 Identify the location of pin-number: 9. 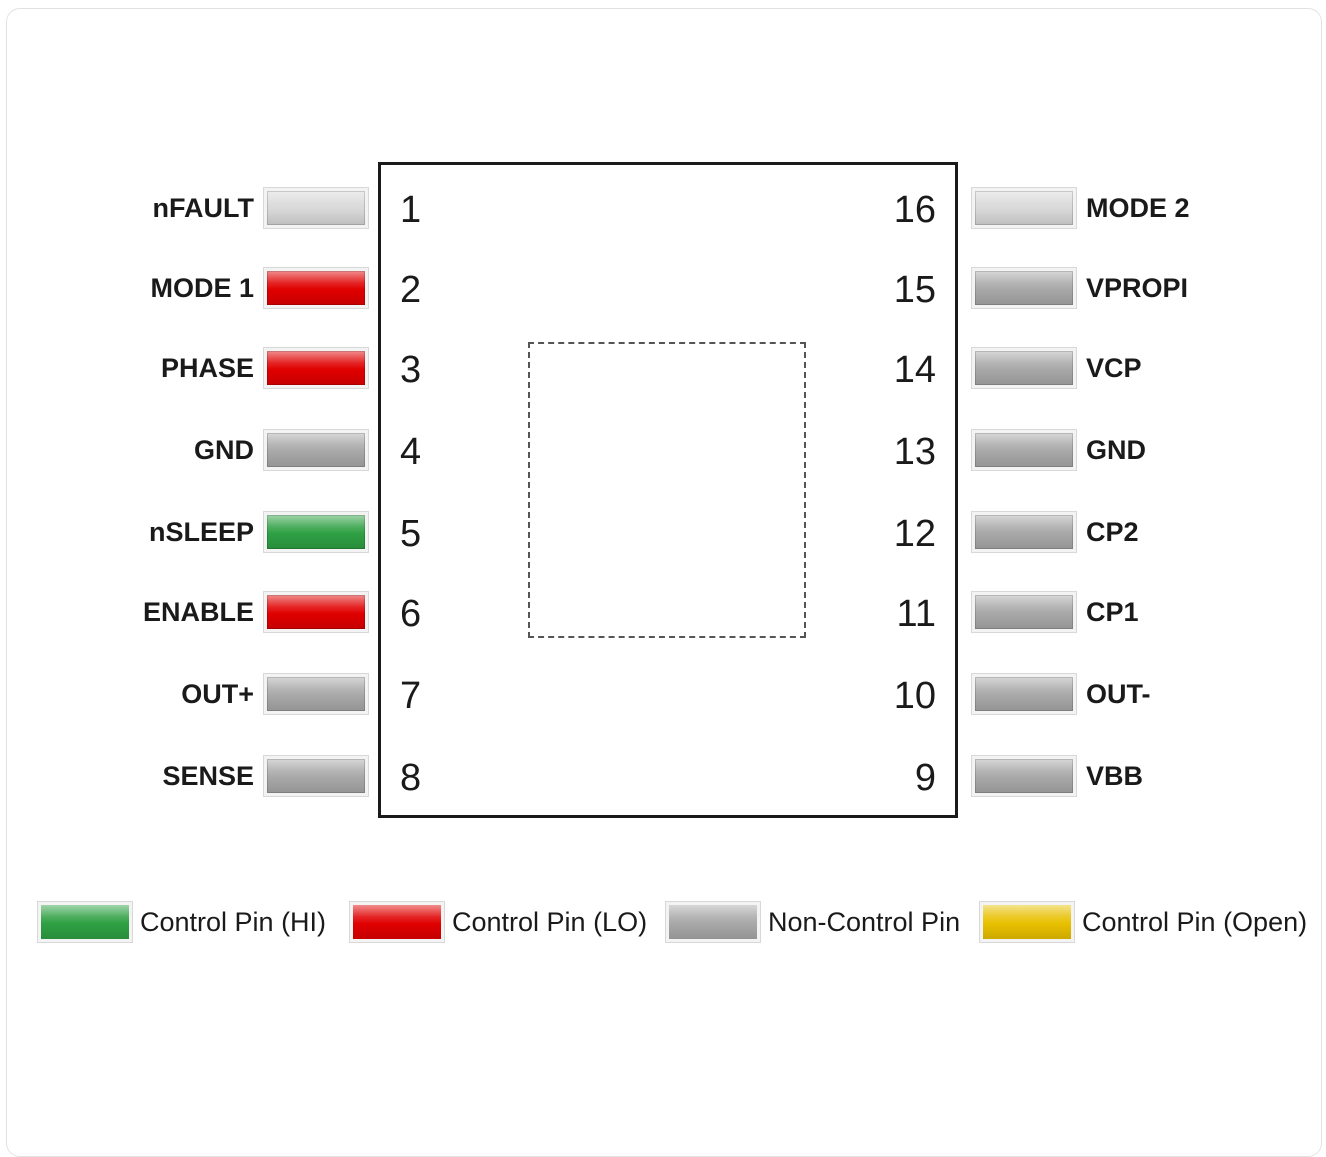
(925, 778).